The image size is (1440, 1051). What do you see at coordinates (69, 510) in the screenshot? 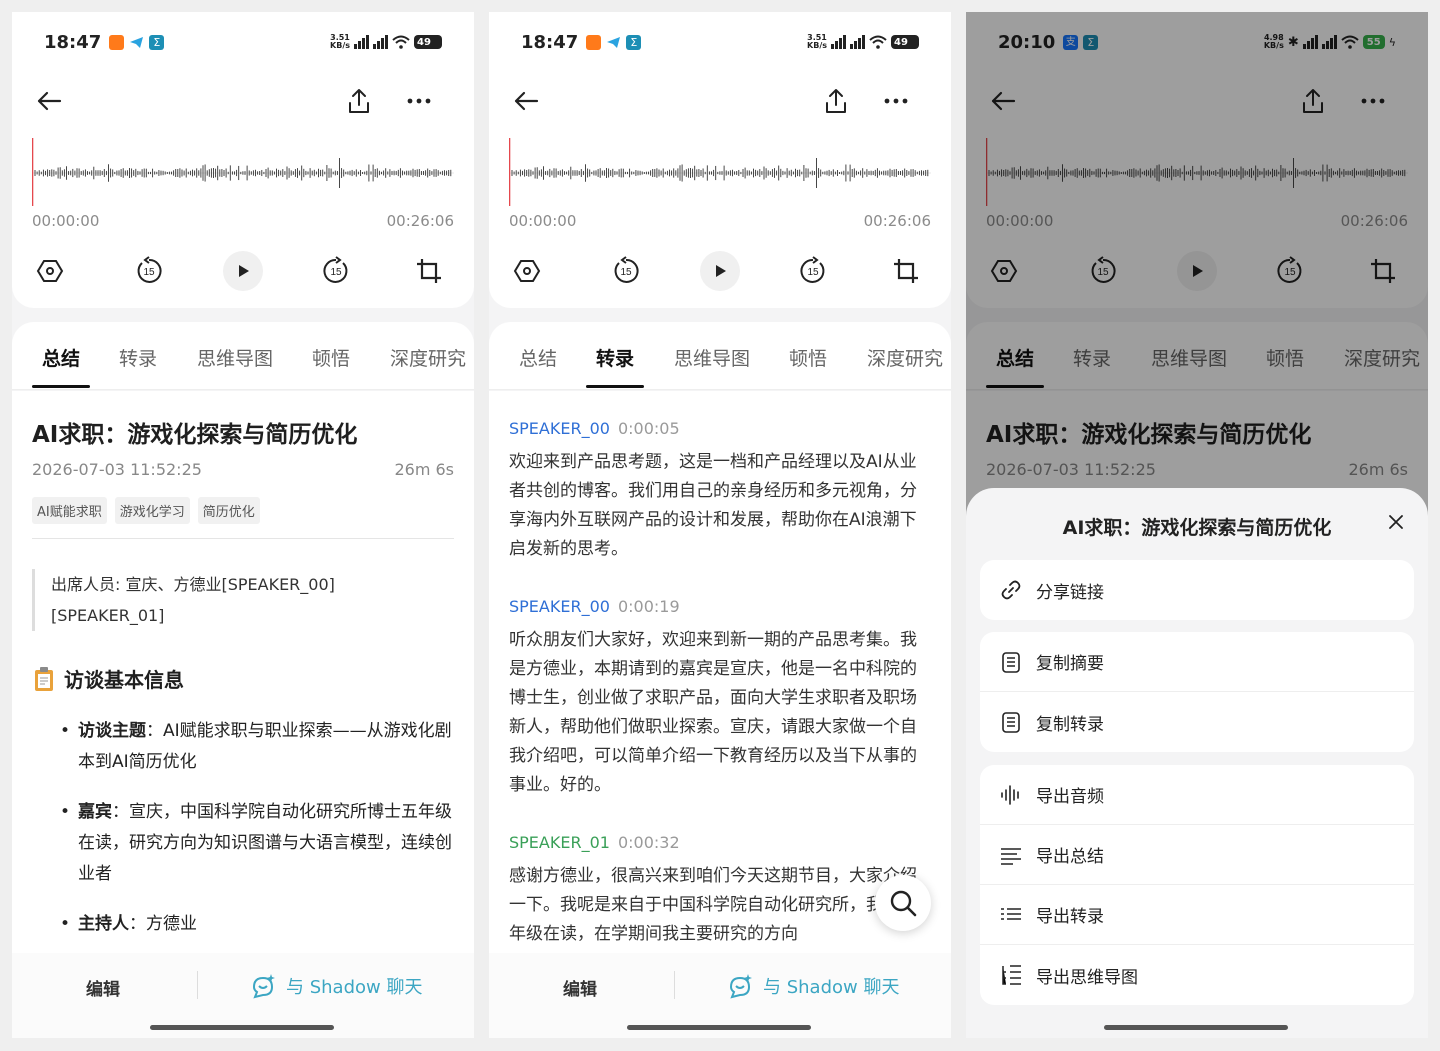
I see `tag: AI赋能求职` at bounding box center [69, 510].